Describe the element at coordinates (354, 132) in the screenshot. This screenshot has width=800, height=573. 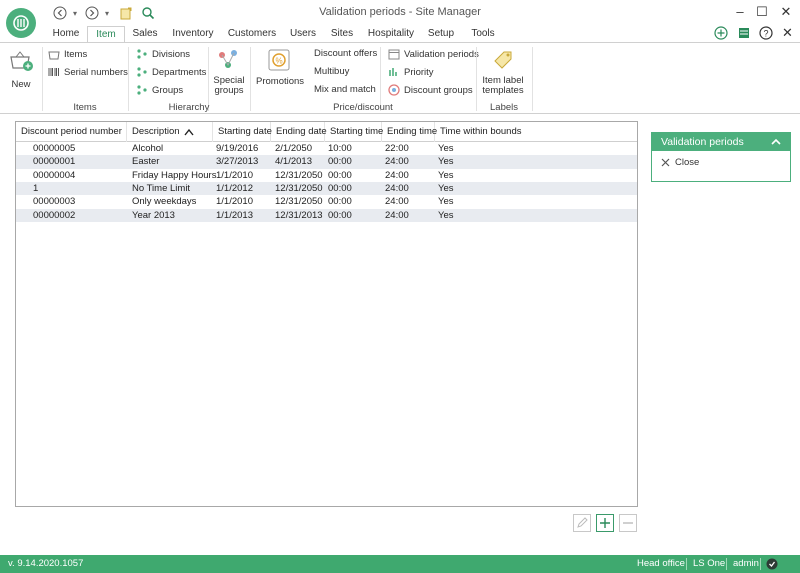
I see `column-header: Starting time` at that location.